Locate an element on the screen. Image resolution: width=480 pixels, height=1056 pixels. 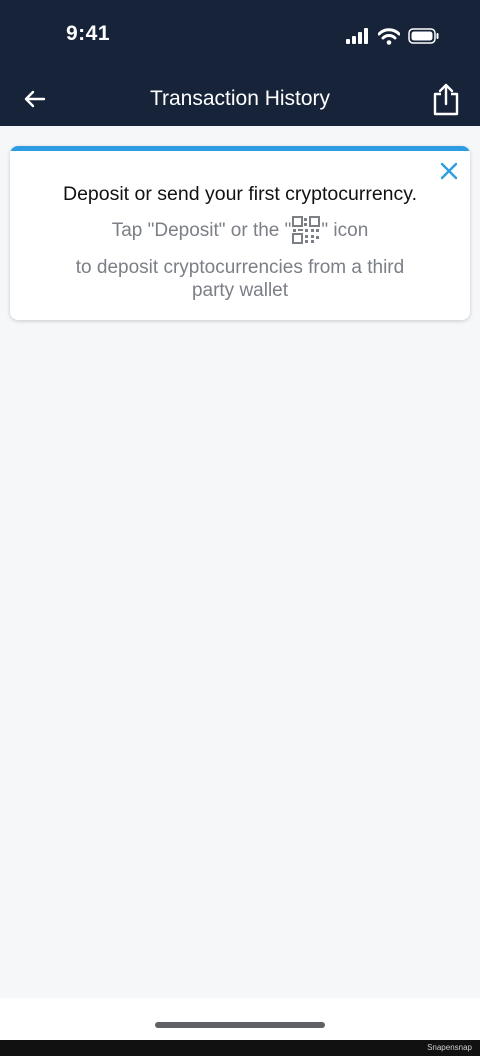
instruction-suffix: " icon is located at coordinates (345, 230).